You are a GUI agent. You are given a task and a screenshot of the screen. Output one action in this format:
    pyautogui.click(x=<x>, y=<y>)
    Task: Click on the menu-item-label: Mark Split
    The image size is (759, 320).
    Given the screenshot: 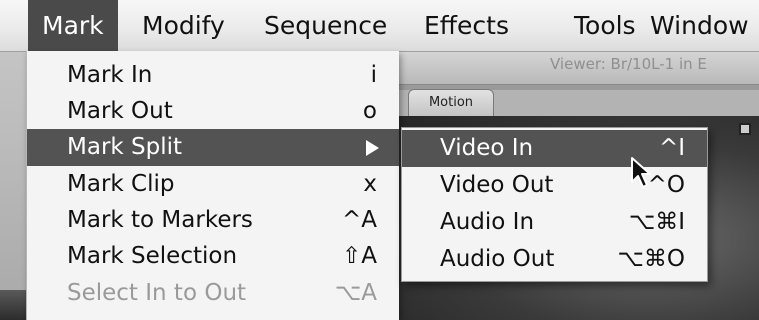 What is the action you would take?
    pyautogui.click(x=125, y=147)
    